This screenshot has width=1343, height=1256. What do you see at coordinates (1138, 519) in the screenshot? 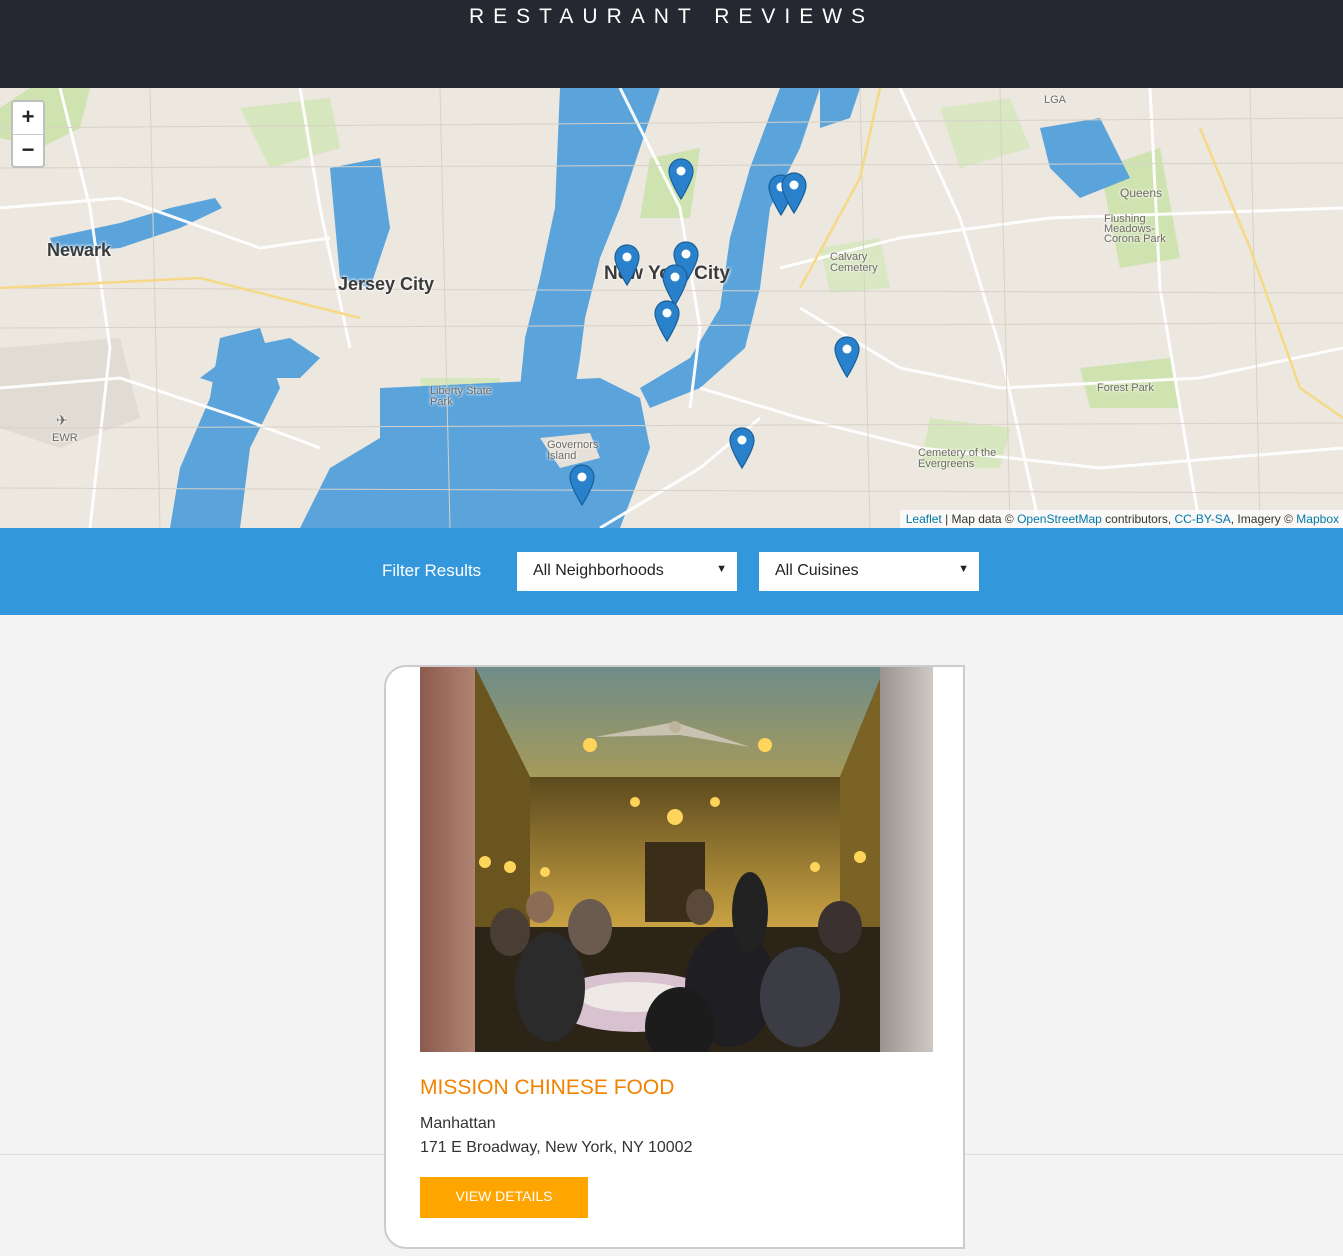
I see `attribution-text: contributors,` at bounding box center [1138, 519].